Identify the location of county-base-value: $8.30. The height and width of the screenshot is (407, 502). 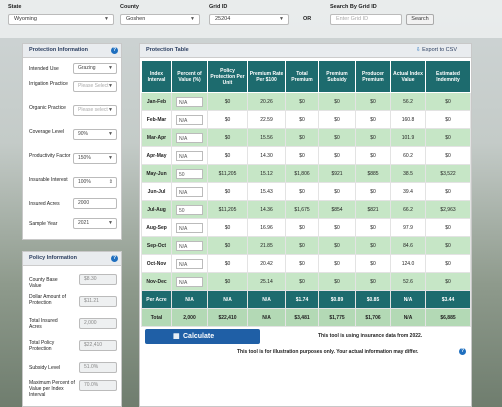
(98, 279).